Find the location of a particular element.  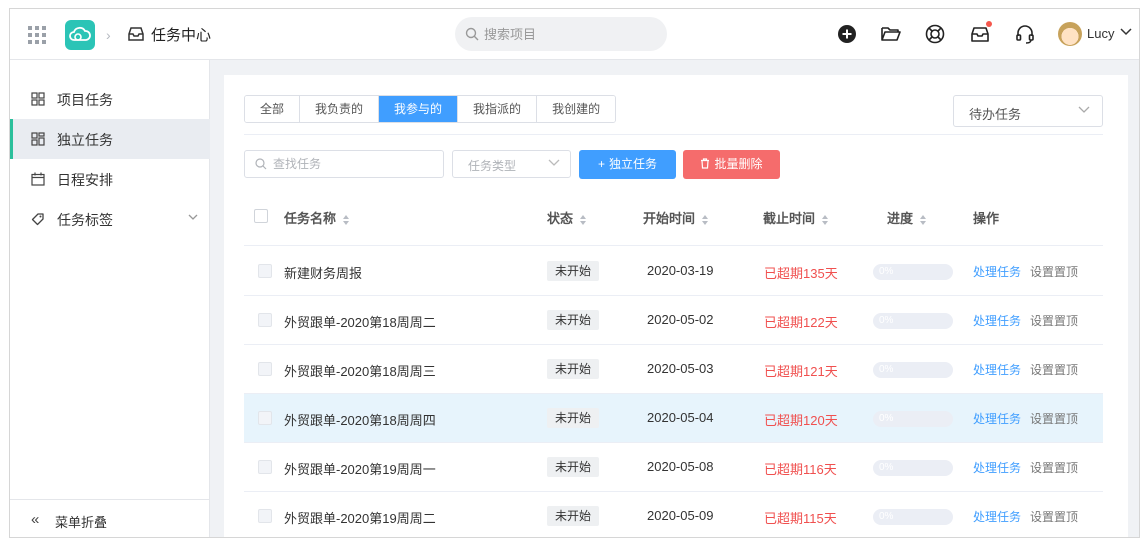

sidebar-item-project-tasks: 项目任务 is located at coordinates (110, 99).